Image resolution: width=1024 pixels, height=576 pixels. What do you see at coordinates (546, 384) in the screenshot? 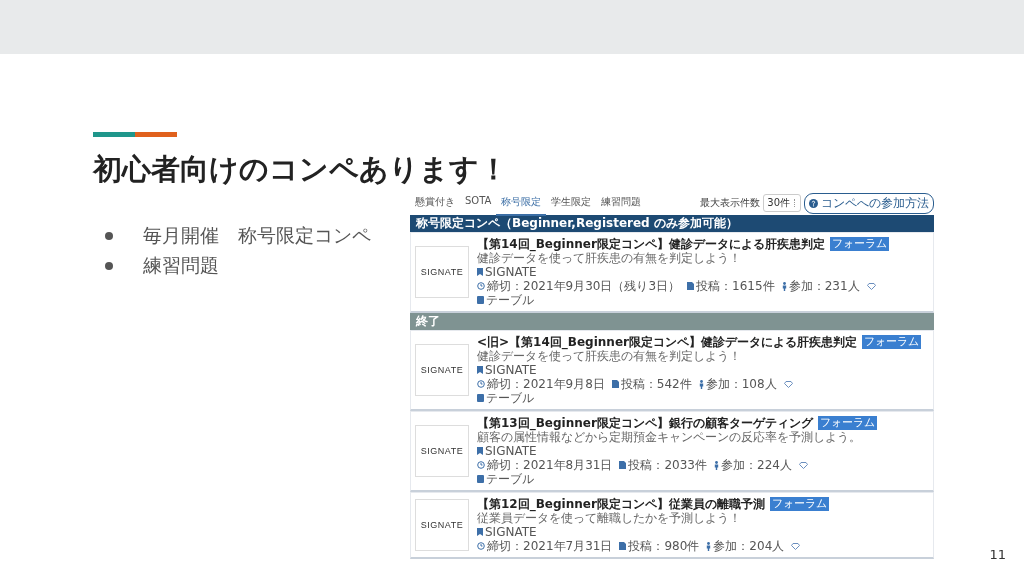
I see `deadline-text: 締切：2021年9月8日` at bounding box center [546, 384].